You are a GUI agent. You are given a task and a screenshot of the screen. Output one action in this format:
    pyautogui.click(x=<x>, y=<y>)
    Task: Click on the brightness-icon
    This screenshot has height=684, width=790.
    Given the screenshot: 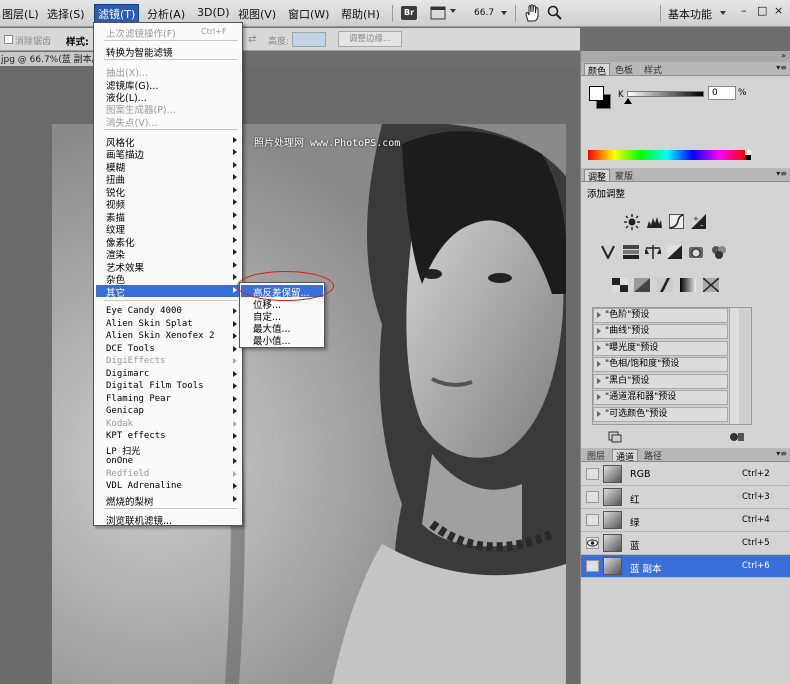 What is the action you would take?
    pyautogui.click(x=632, y=222)
    